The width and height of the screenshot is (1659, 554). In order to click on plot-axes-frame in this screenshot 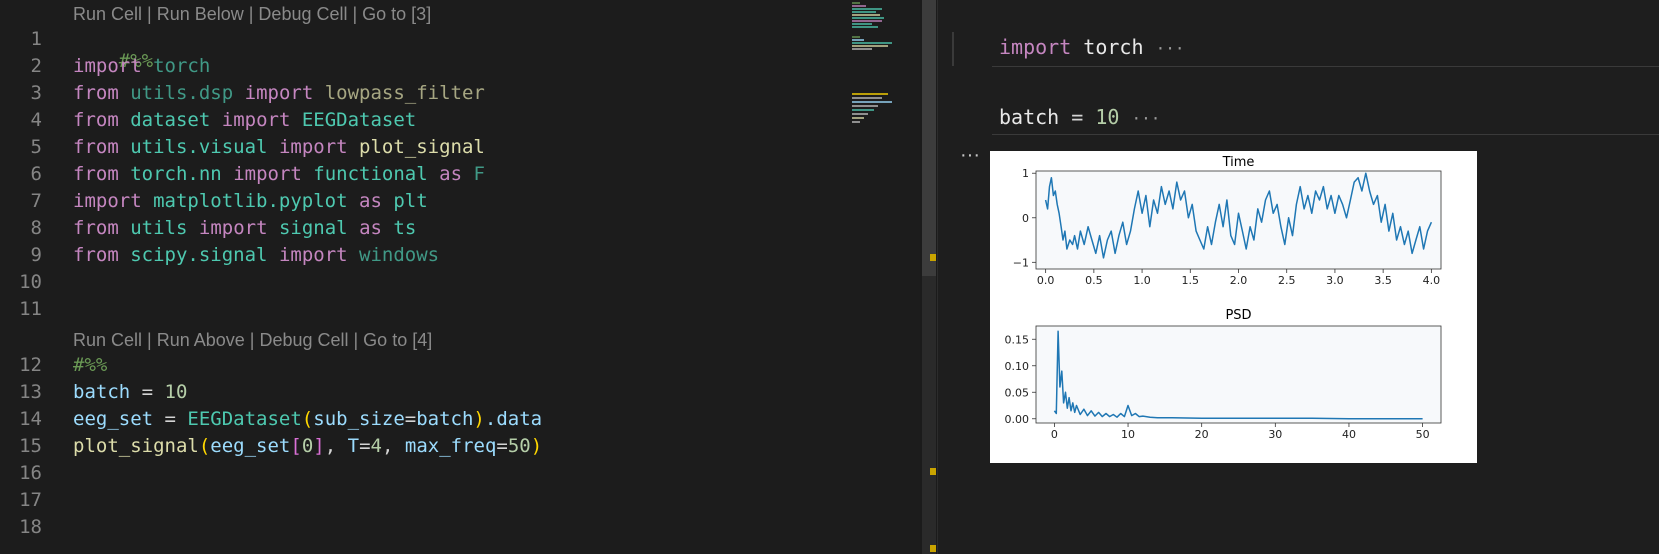, I will do `click(1238, 374)`.